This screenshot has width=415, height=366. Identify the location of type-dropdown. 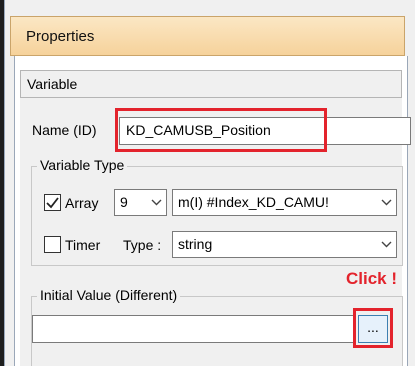
(386, 244).